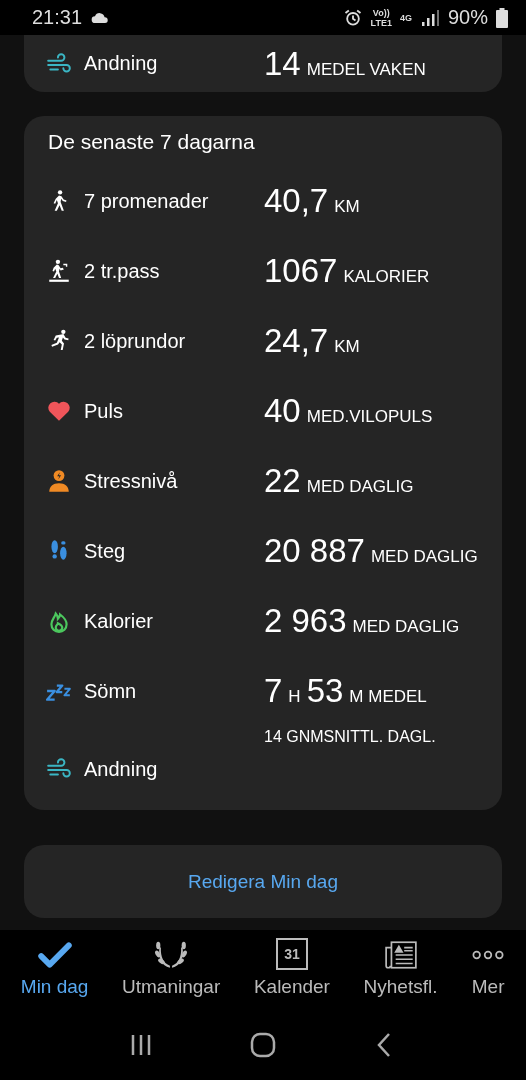  Describe the element at coordinates (273, 691) in the screenshot. I see `stat-value: 7` at that location.